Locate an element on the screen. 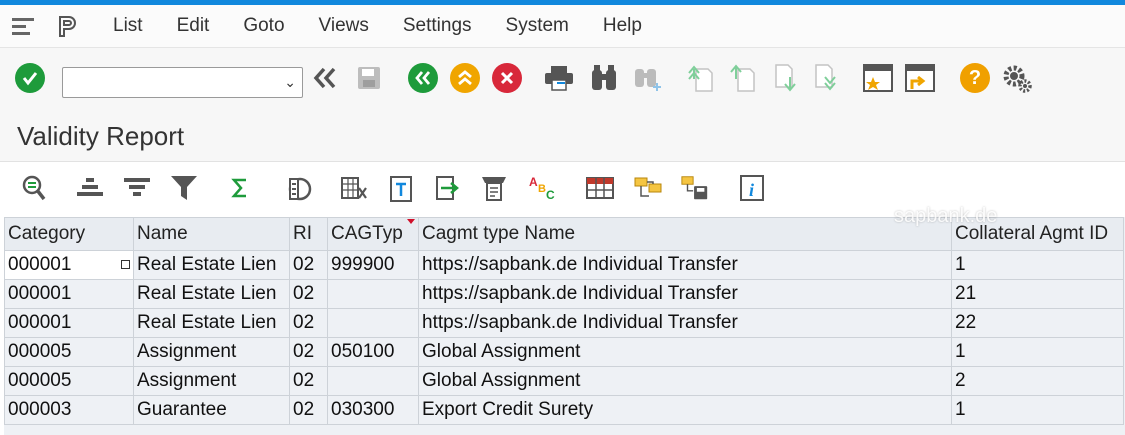  sort-descending-button is located at coordinates (137, 188).